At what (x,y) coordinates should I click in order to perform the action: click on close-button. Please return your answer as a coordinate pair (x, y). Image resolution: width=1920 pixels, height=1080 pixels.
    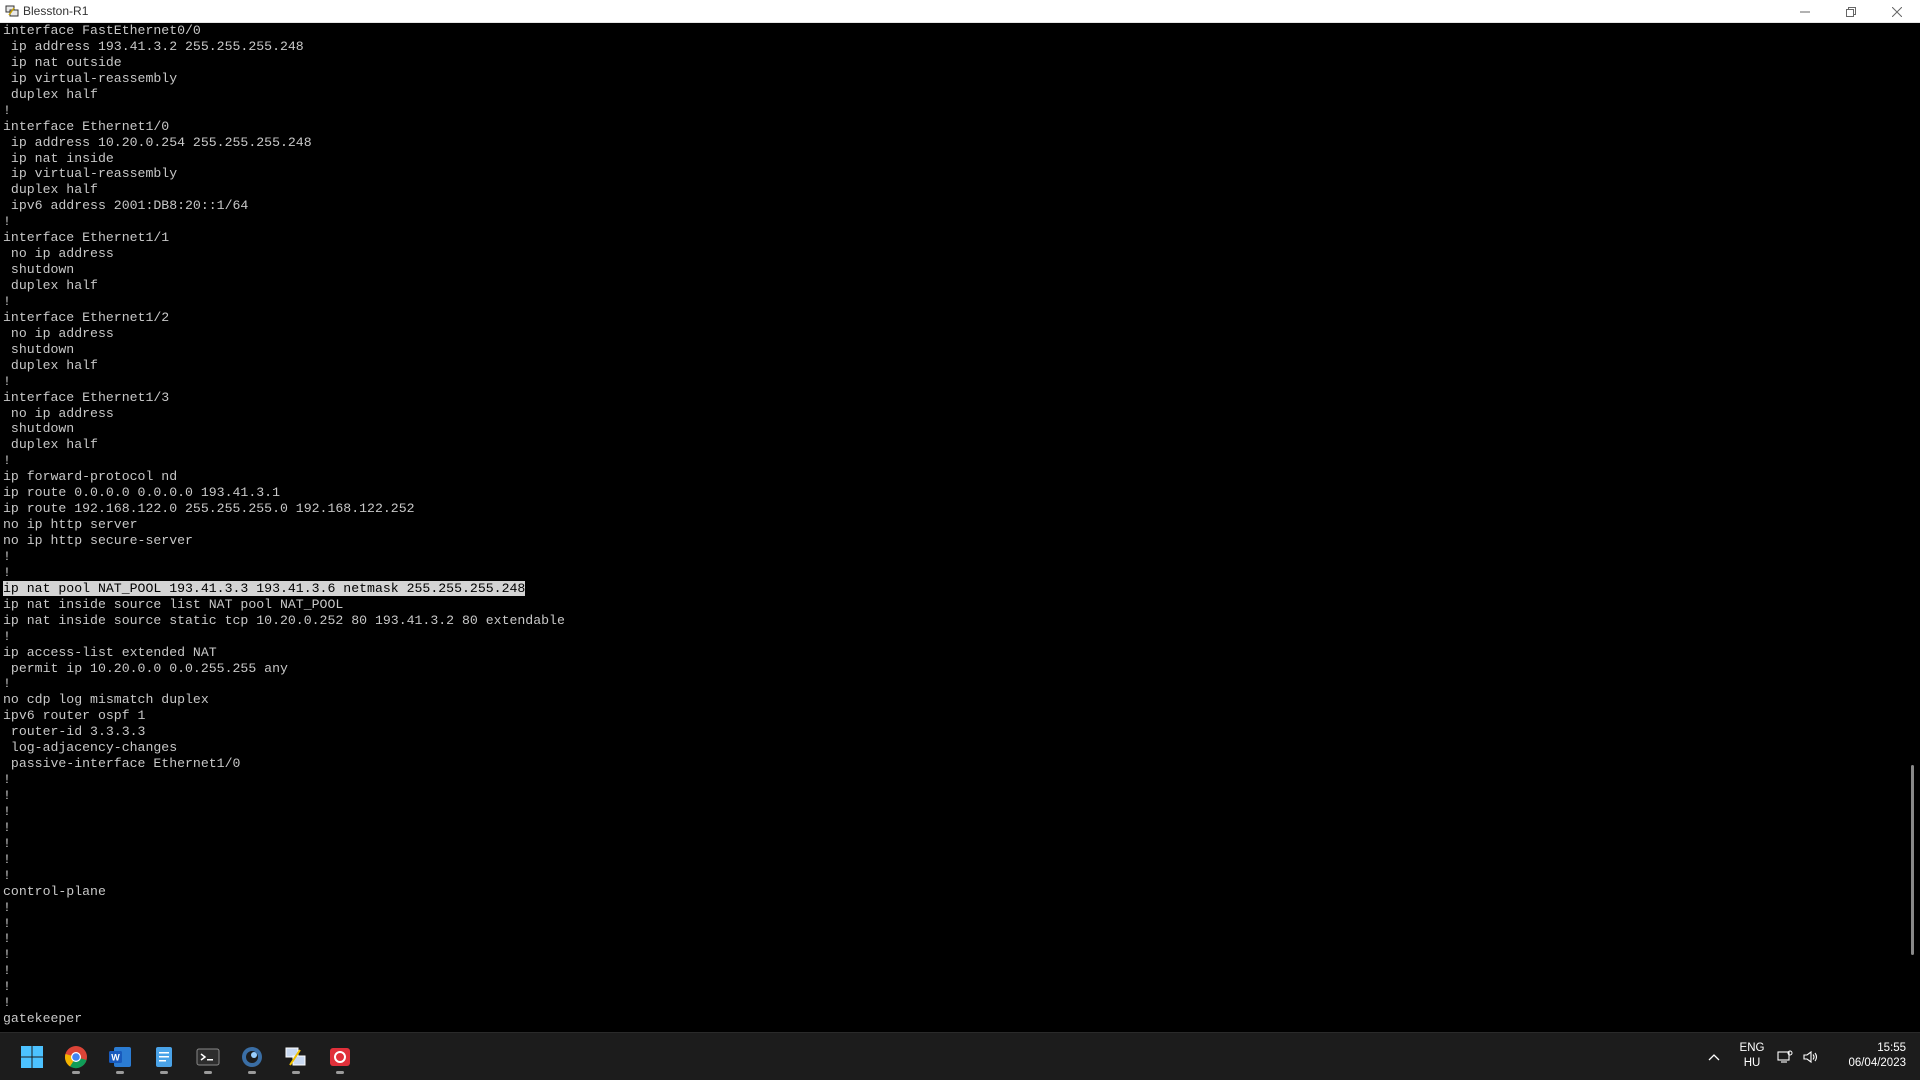
    Looking at the image, I should click on (1897, 11).